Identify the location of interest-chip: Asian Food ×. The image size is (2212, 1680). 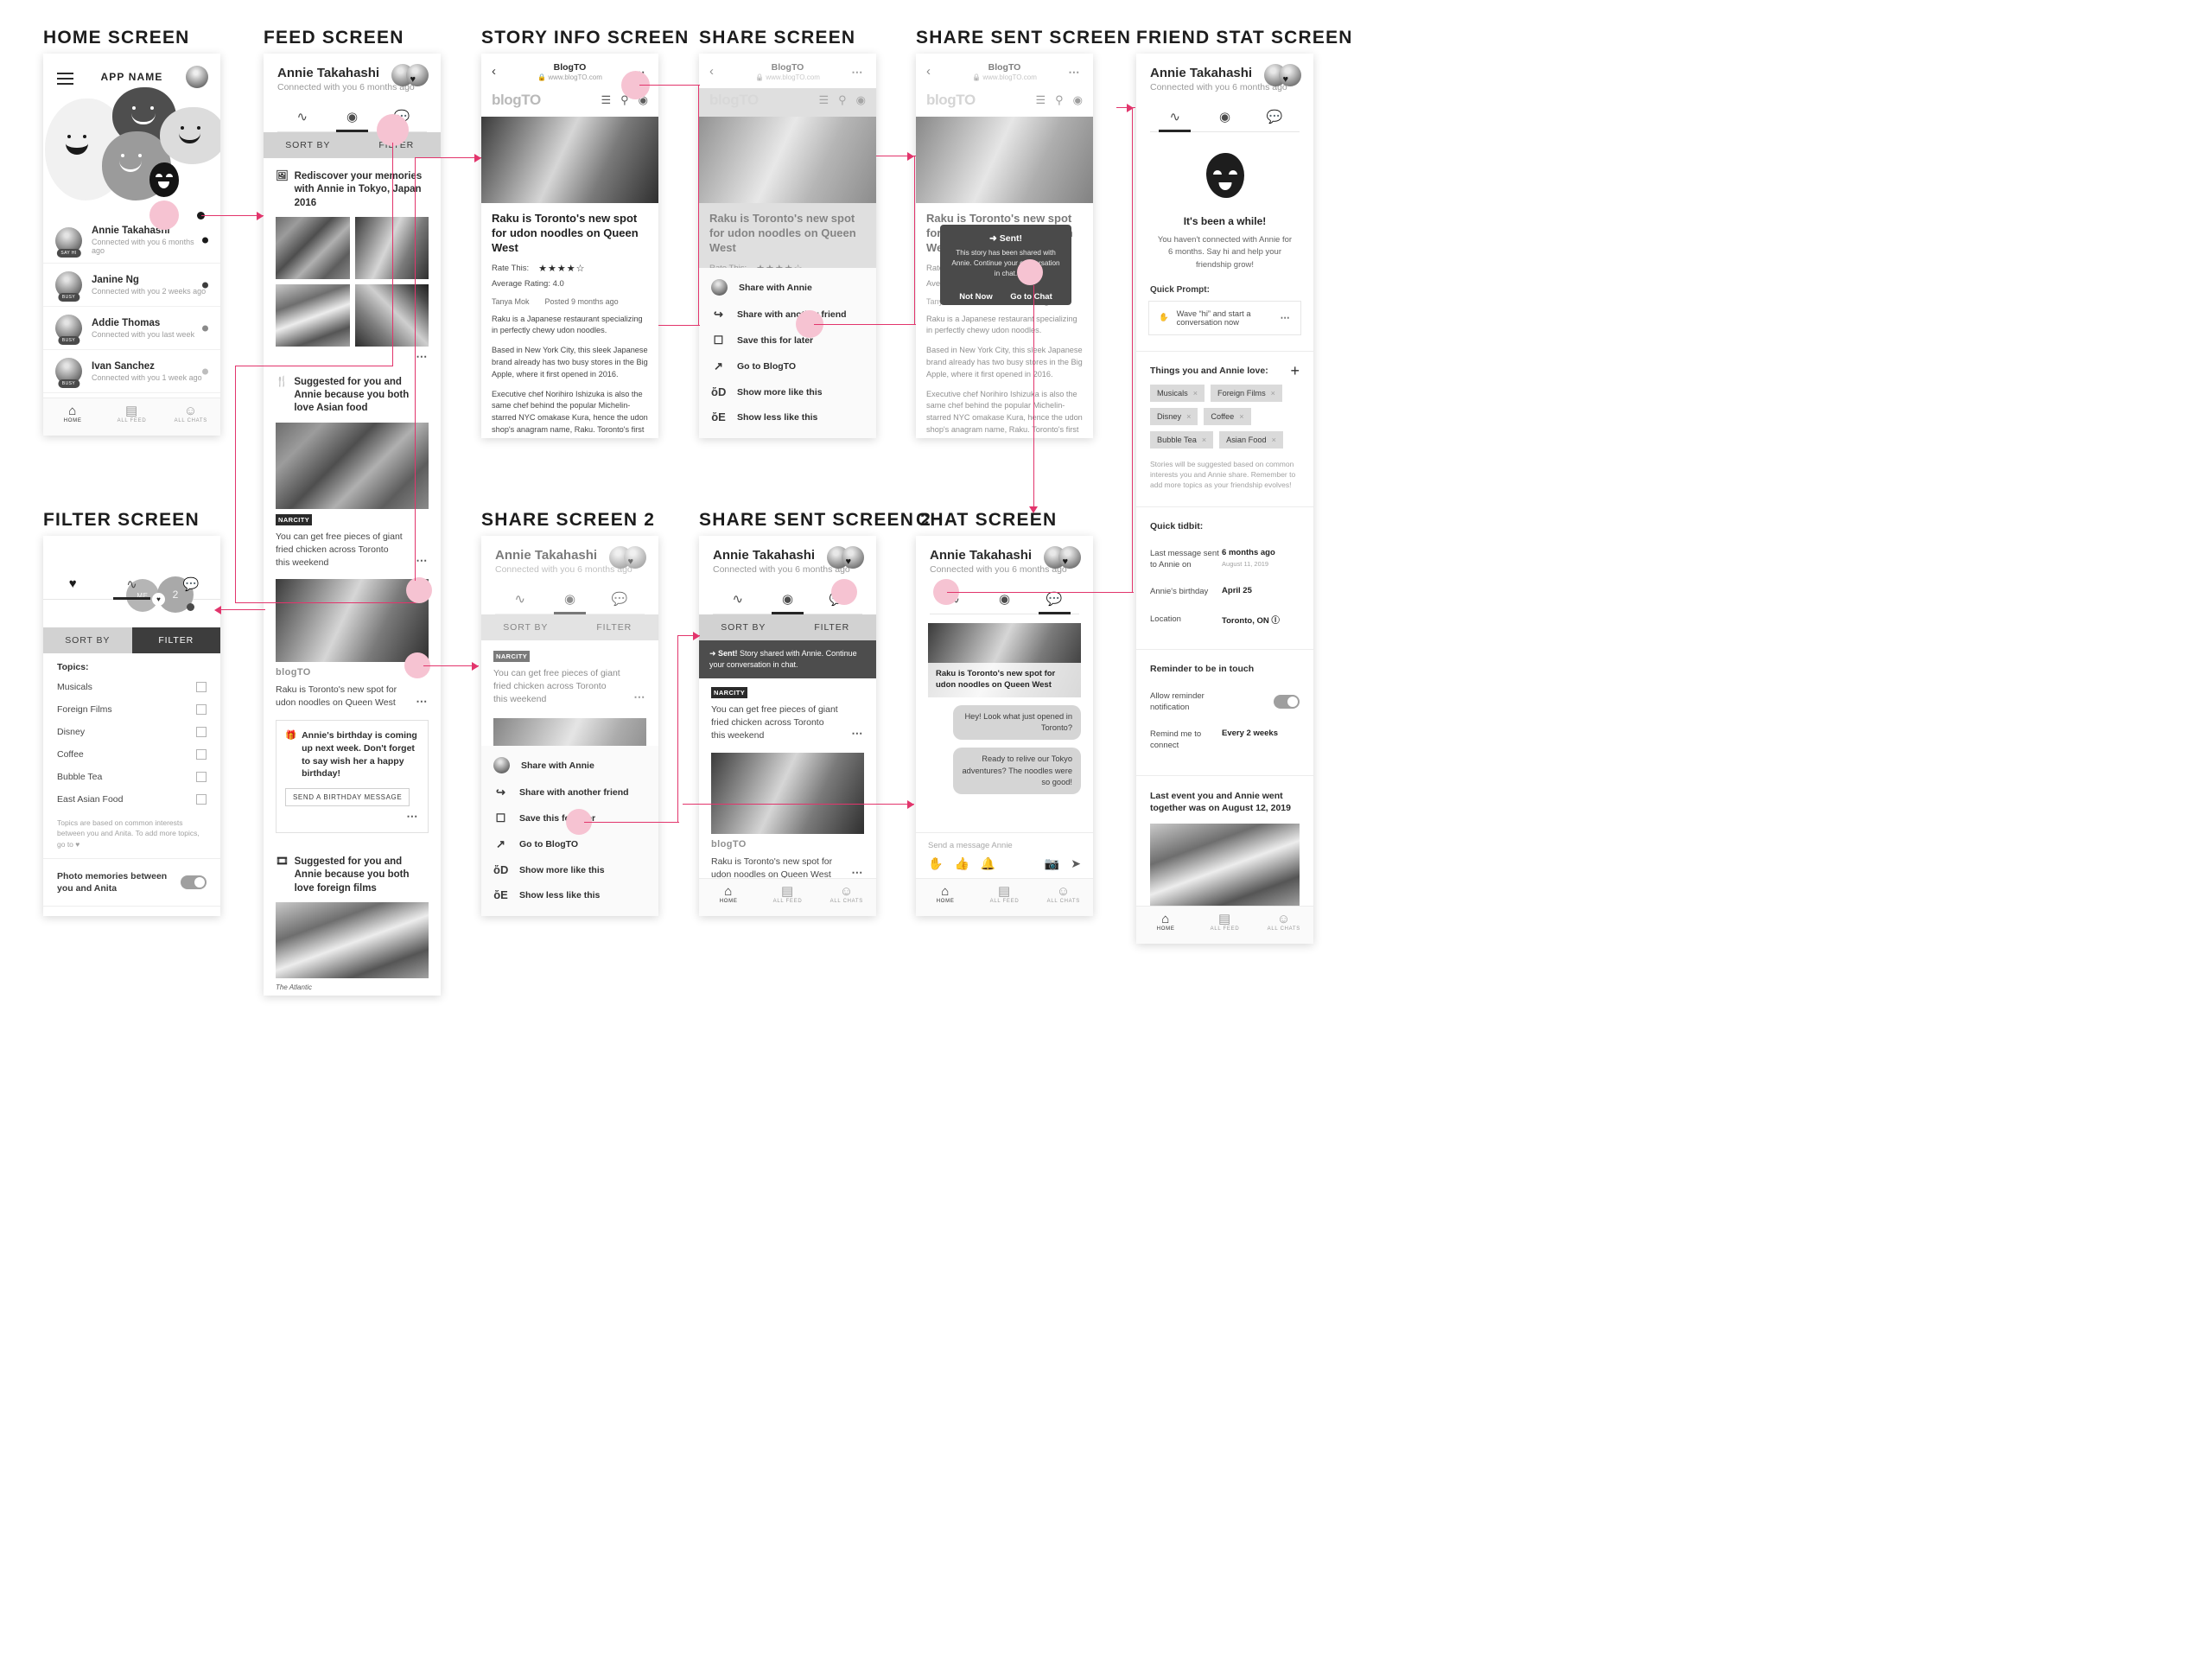
(1251, 439).